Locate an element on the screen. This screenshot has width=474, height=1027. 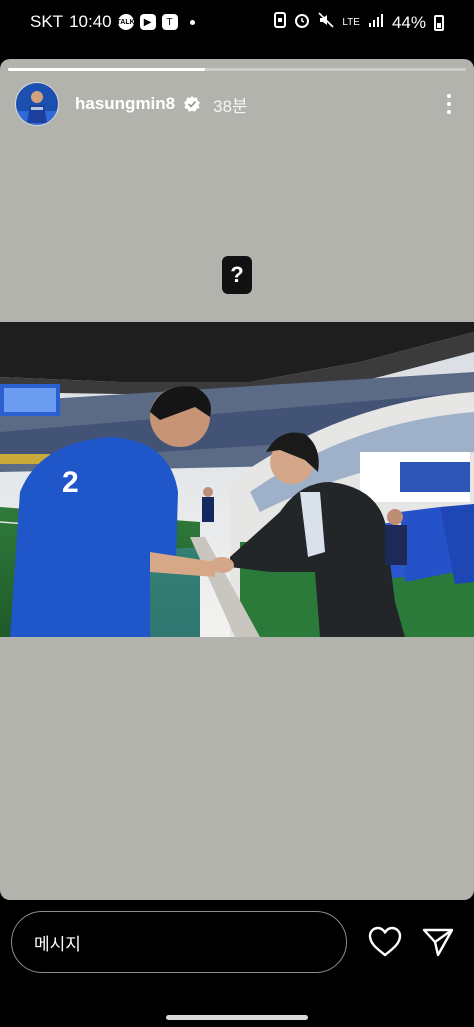
avatar is located at coordinates (37, 104).